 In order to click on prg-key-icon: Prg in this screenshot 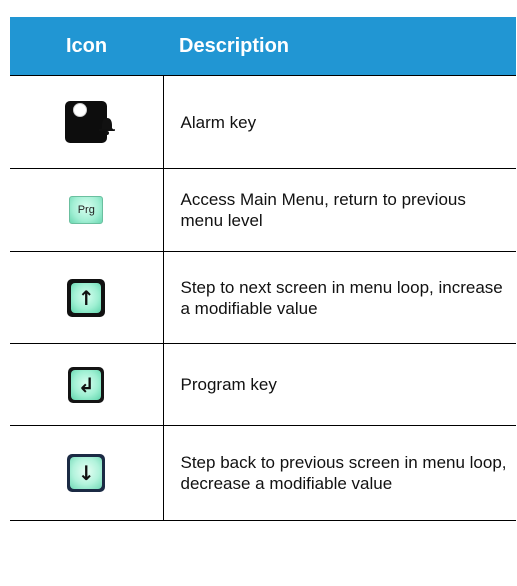, I will do `click(86, 210)`.